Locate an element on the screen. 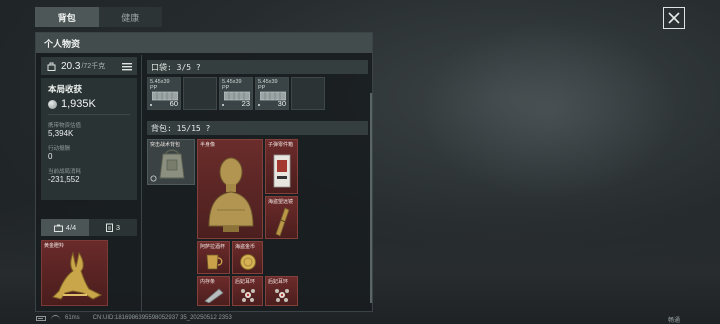 This screenshot has width=720, height=324. close-button is located at coordinates (674, 18).